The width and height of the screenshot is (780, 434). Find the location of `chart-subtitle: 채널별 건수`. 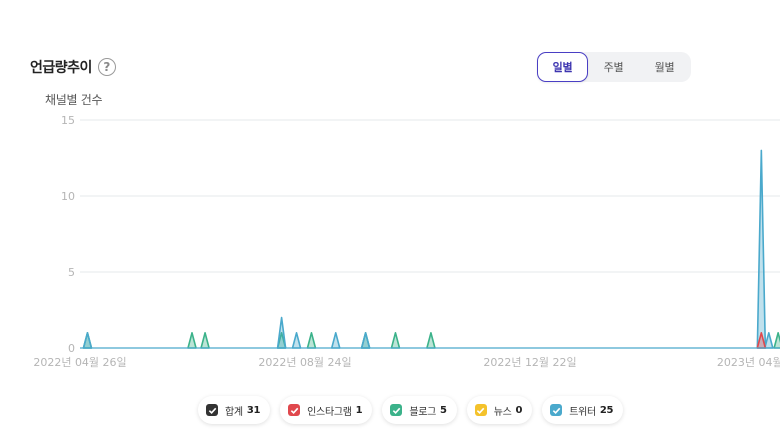

chart-subtitle: 채널별 건수 is located at coordinates (74, 100).